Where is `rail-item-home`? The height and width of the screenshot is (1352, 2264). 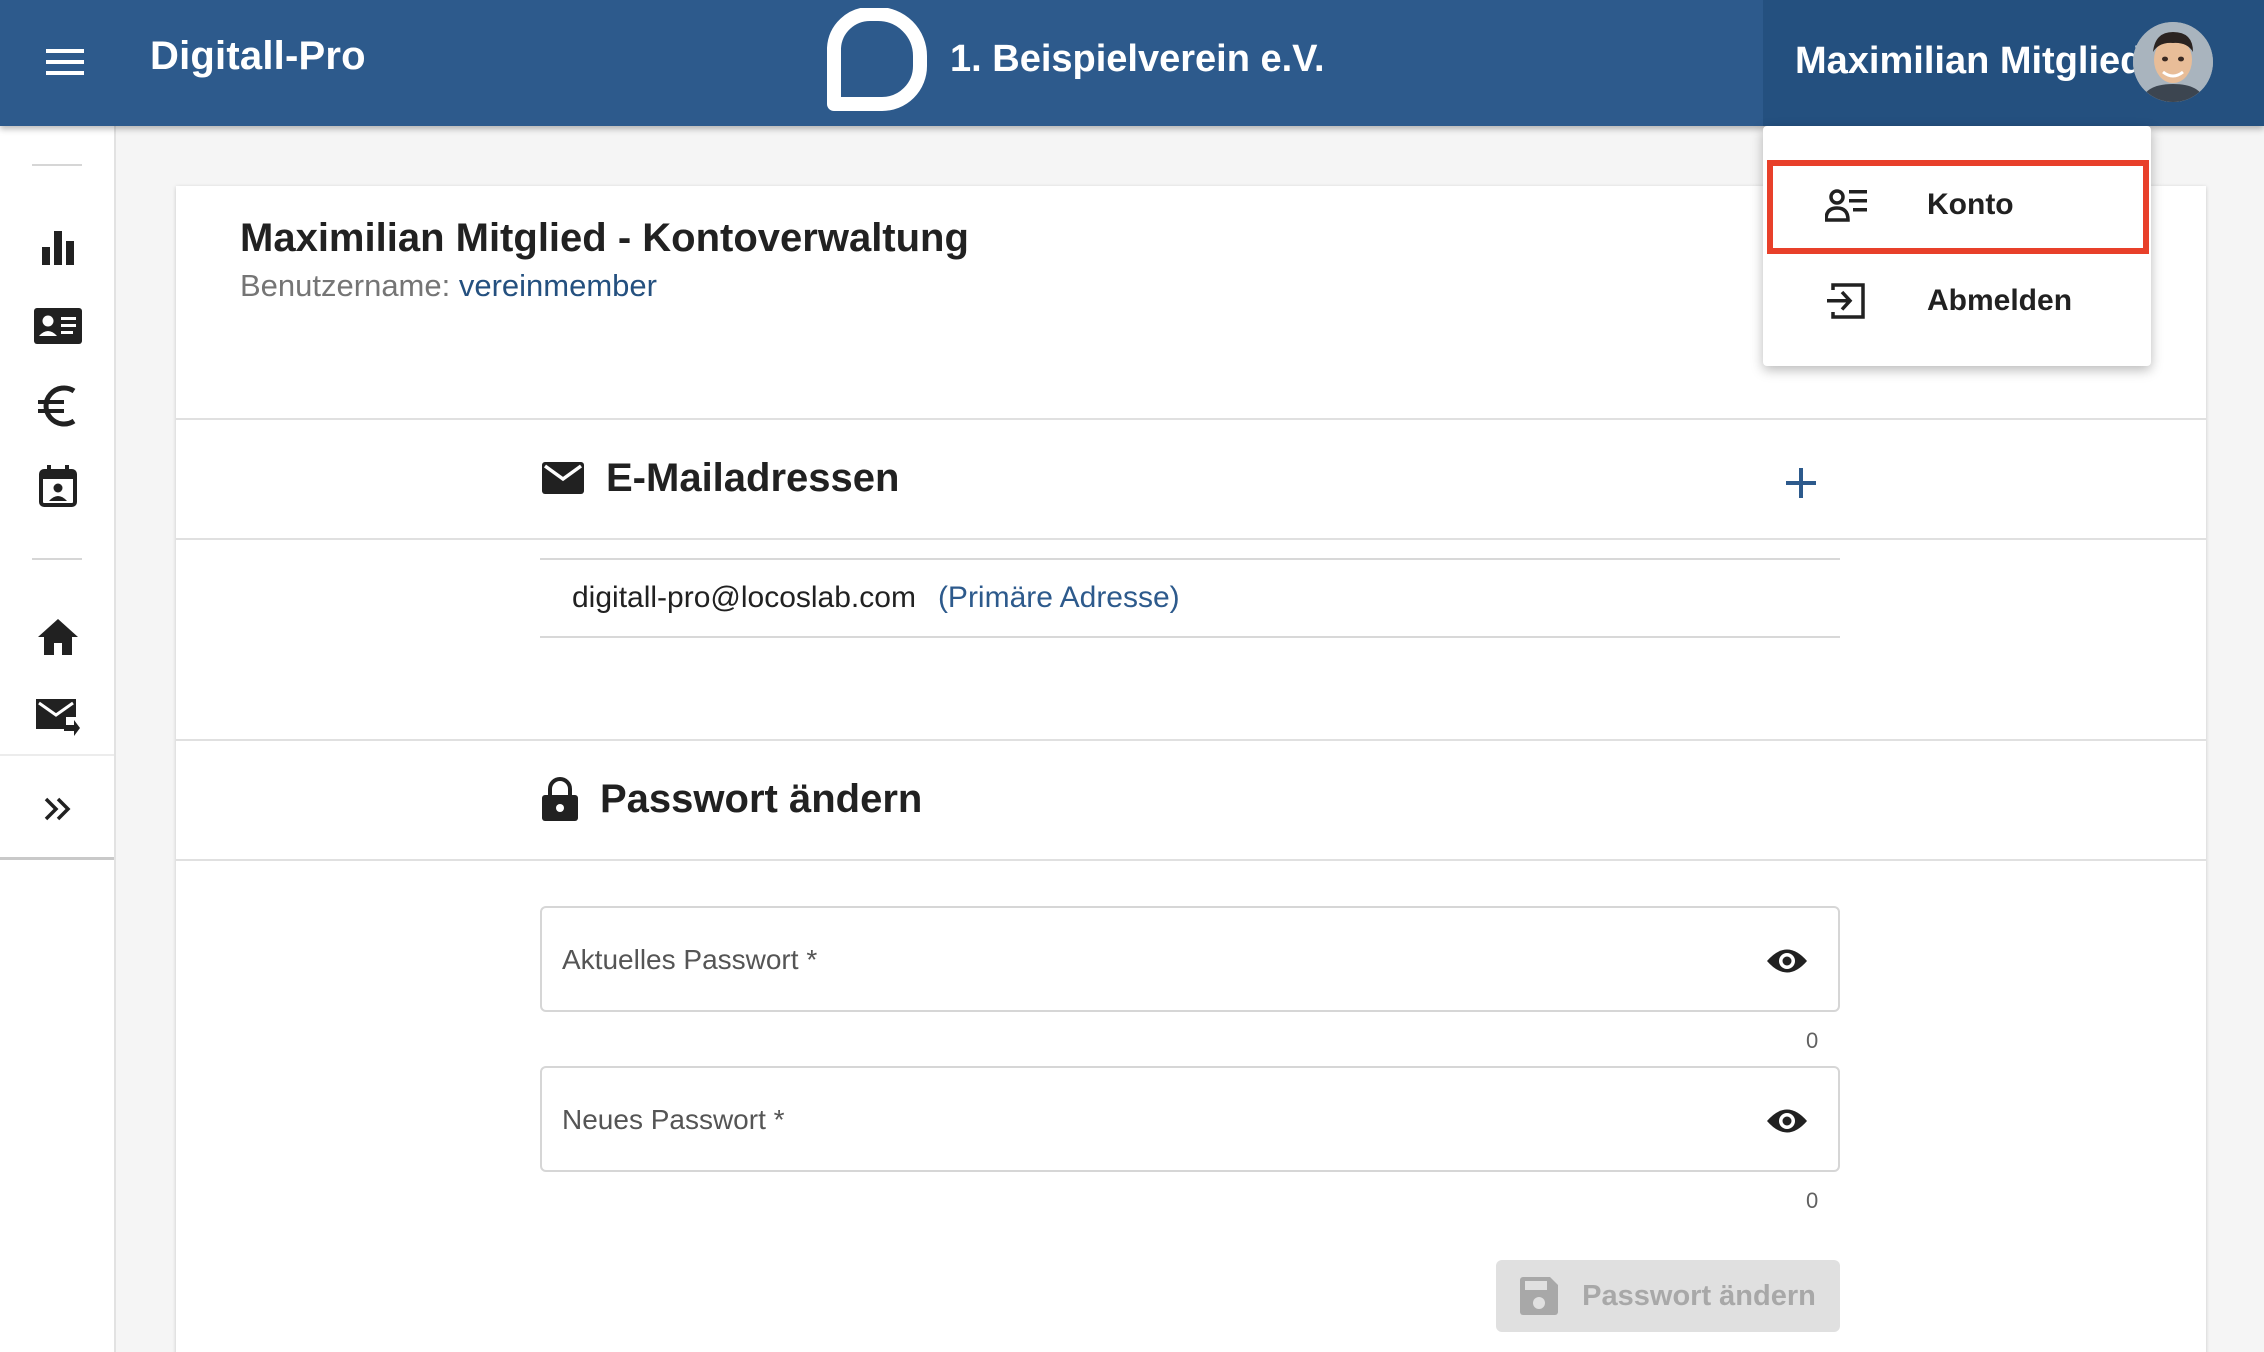
rail-item-home is located at coordinates (58, 637).